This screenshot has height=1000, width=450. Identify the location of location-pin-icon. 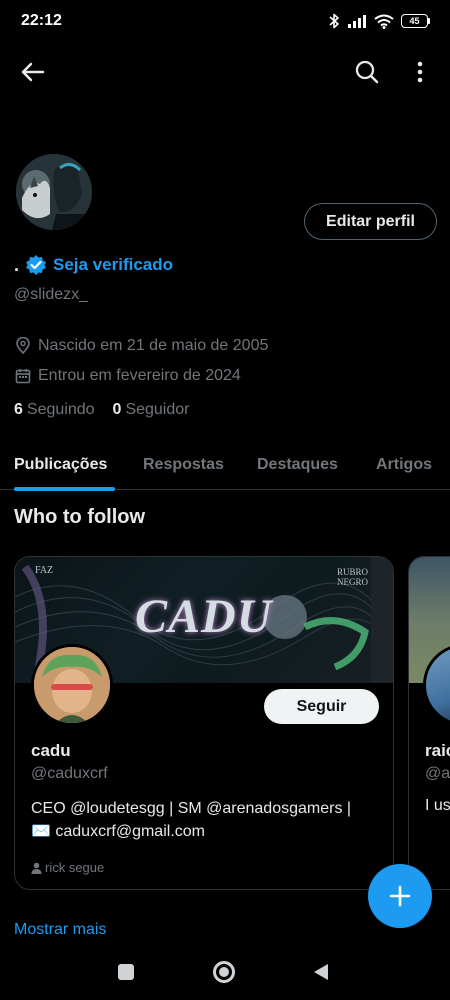
(23, 346).